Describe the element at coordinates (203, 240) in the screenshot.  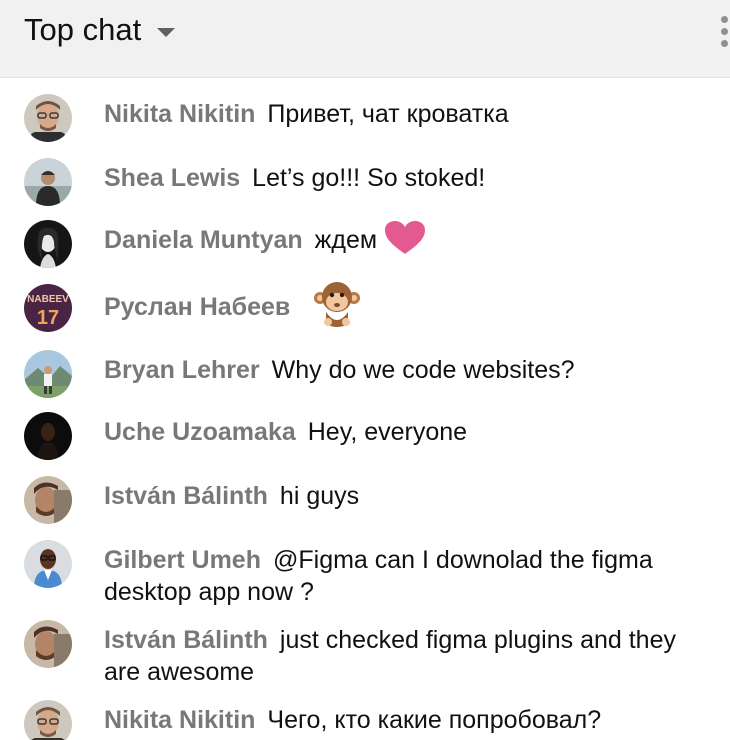
I see `message-author: Daniela Muntyan` at that location.